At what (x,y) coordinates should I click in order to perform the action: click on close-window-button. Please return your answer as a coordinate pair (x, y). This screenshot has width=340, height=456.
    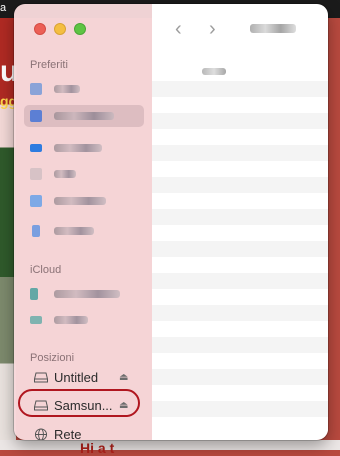
    Looking at the image, I should click on (40, 29).